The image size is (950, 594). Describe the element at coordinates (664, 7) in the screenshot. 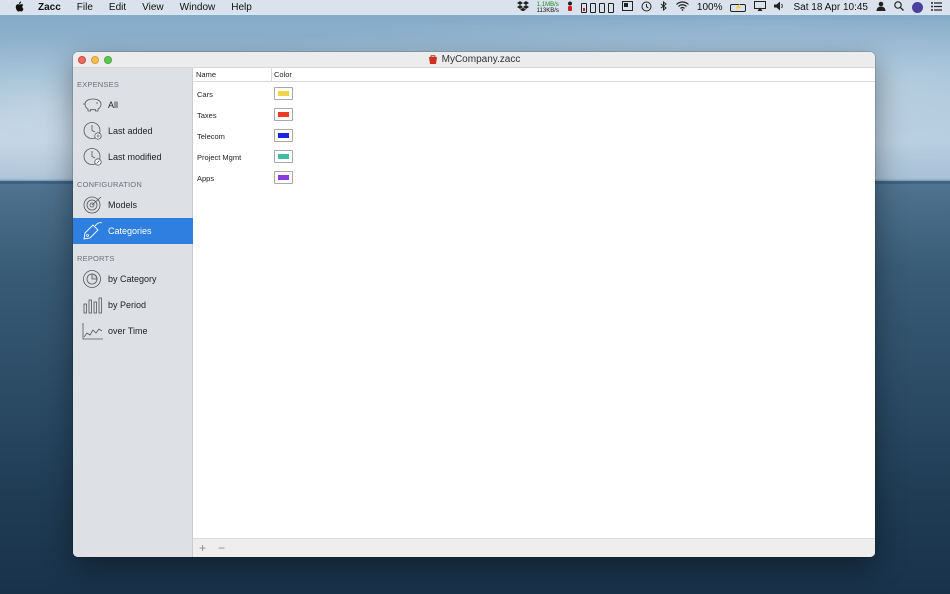

I see `bluetooth-icon` at that location.